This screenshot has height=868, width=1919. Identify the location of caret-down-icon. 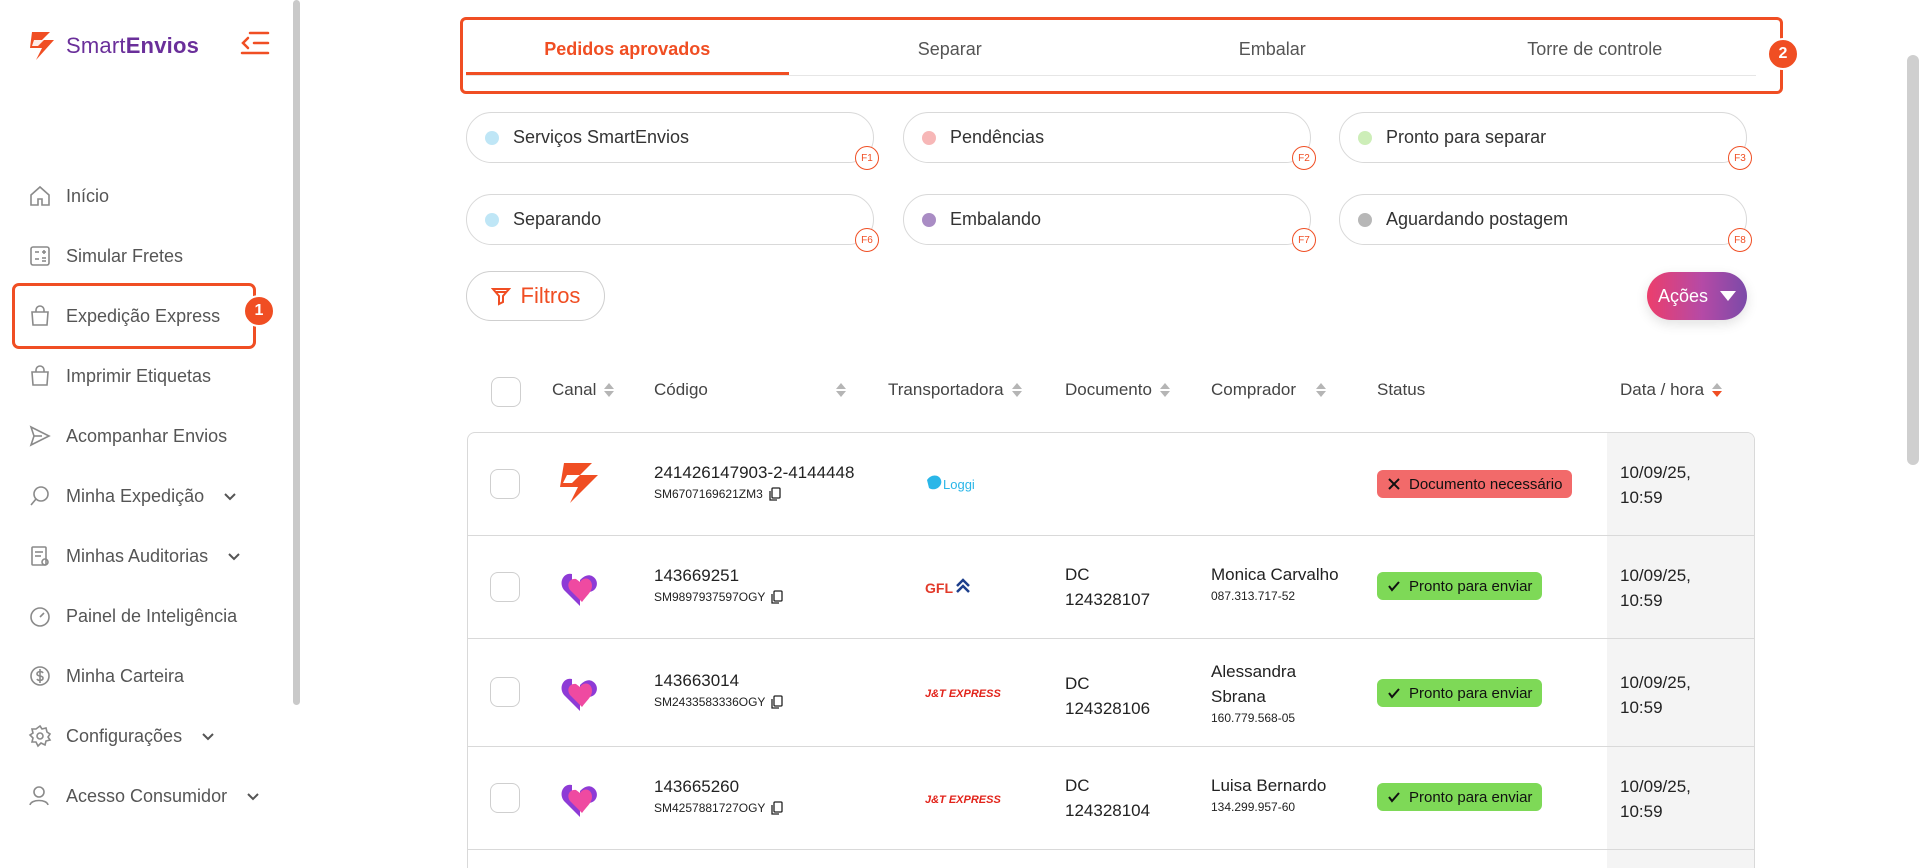
(1728, 296).